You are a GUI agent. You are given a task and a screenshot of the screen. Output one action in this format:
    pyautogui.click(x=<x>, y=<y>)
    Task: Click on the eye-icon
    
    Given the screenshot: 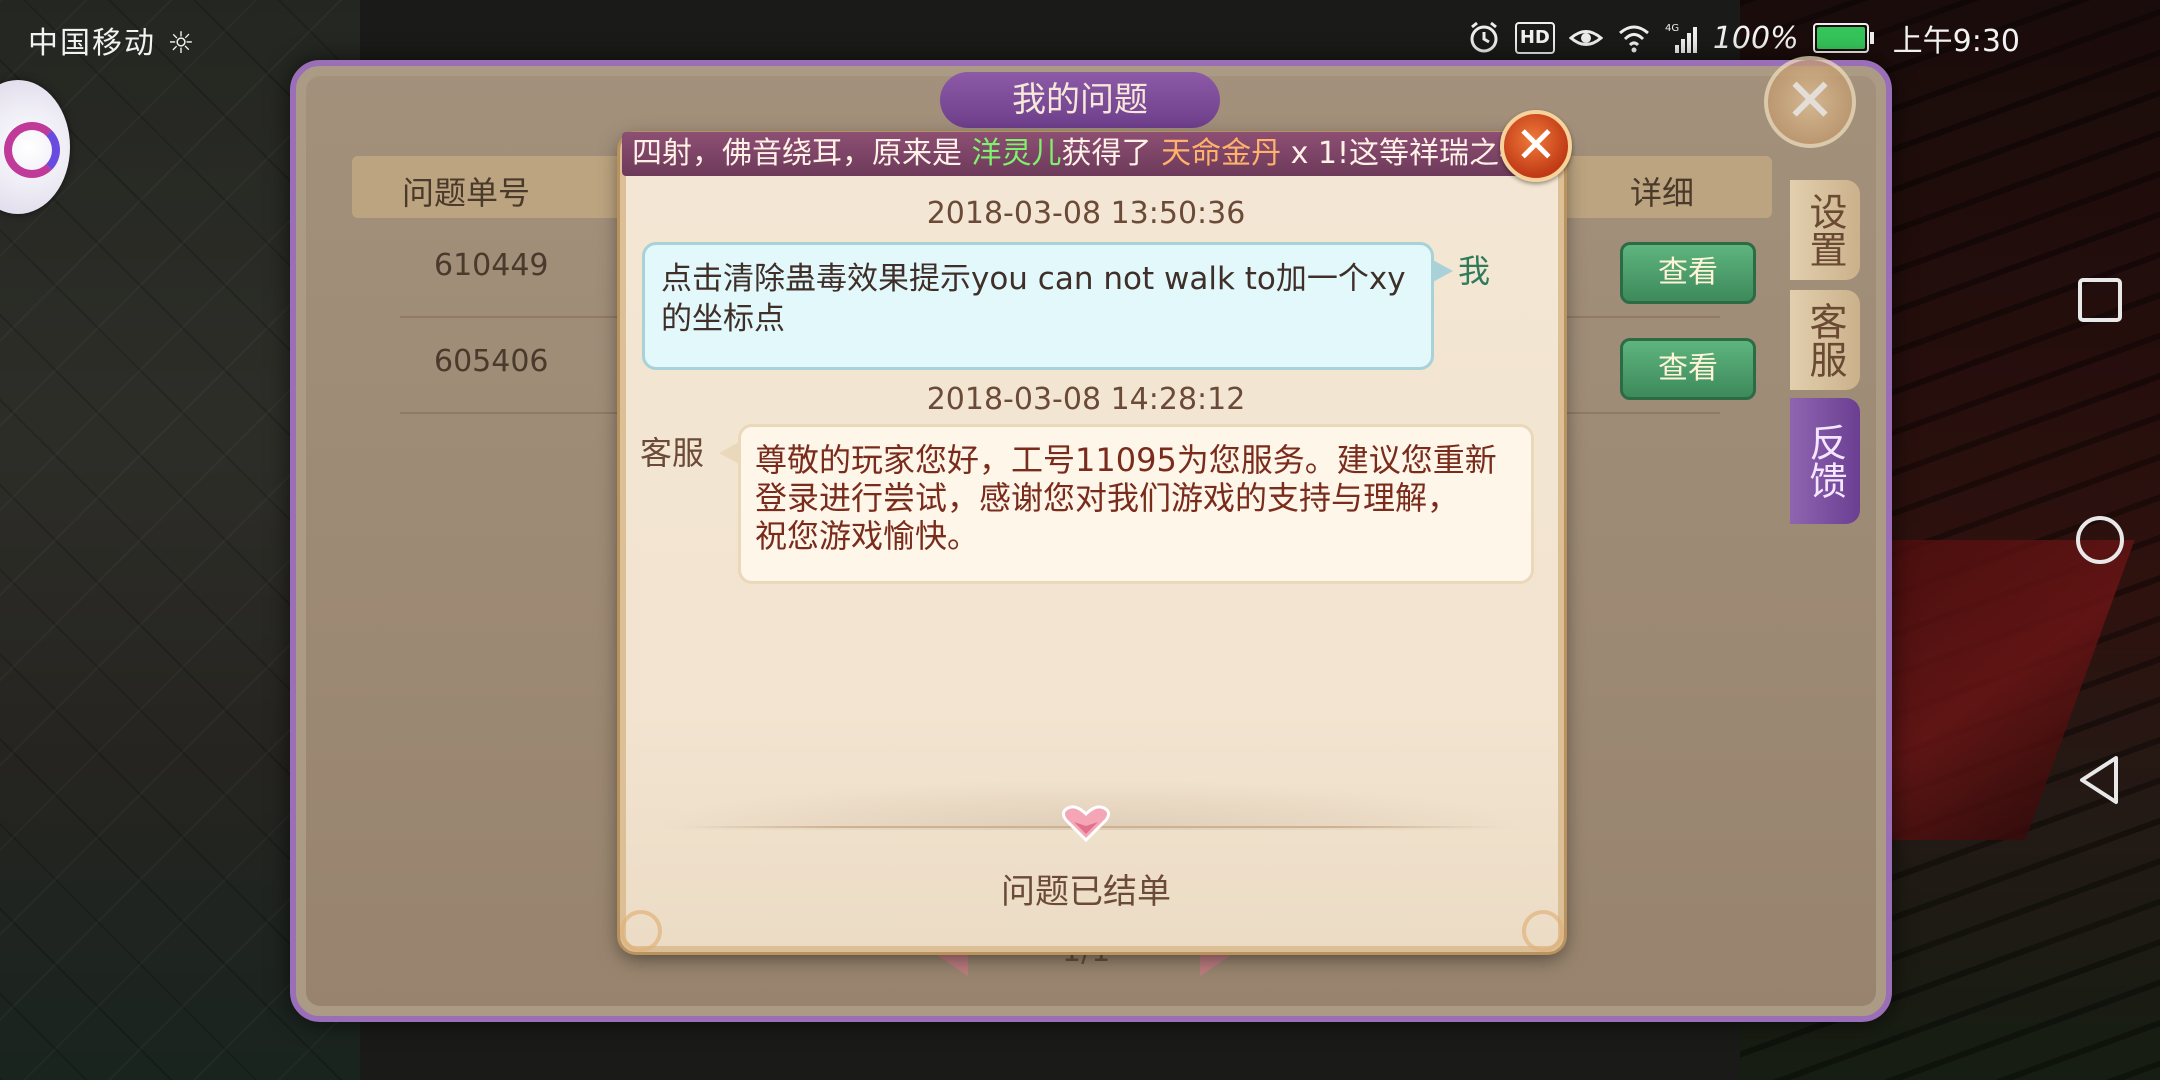 What is the action you would take?
    pyautogui.click(x=1585, y=38)
    